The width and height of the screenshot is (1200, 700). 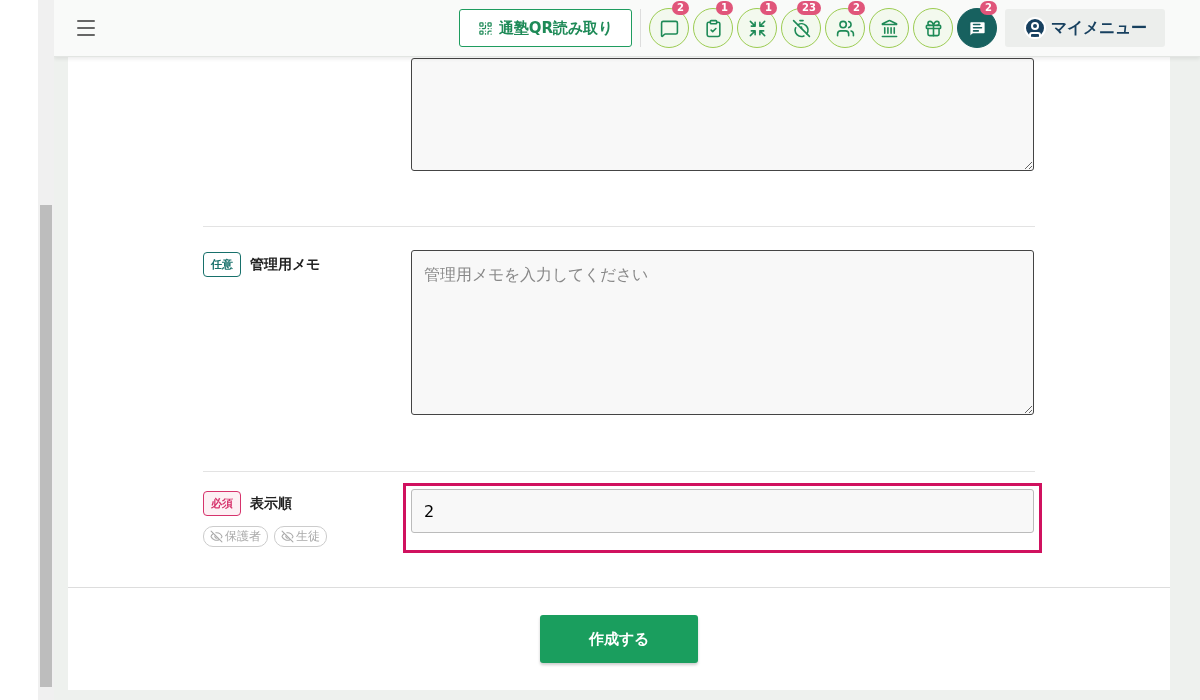 What do you see at coordinates (713, 28) in the screenshot?
I see `clipboard-icon` at bounding box center [713, 28].